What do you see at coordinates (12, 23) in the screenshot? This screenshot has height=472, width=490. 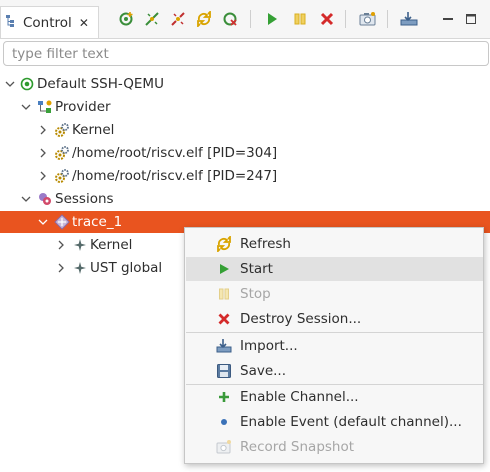 I see `control-view-icon` at bounding box center [12, 23].